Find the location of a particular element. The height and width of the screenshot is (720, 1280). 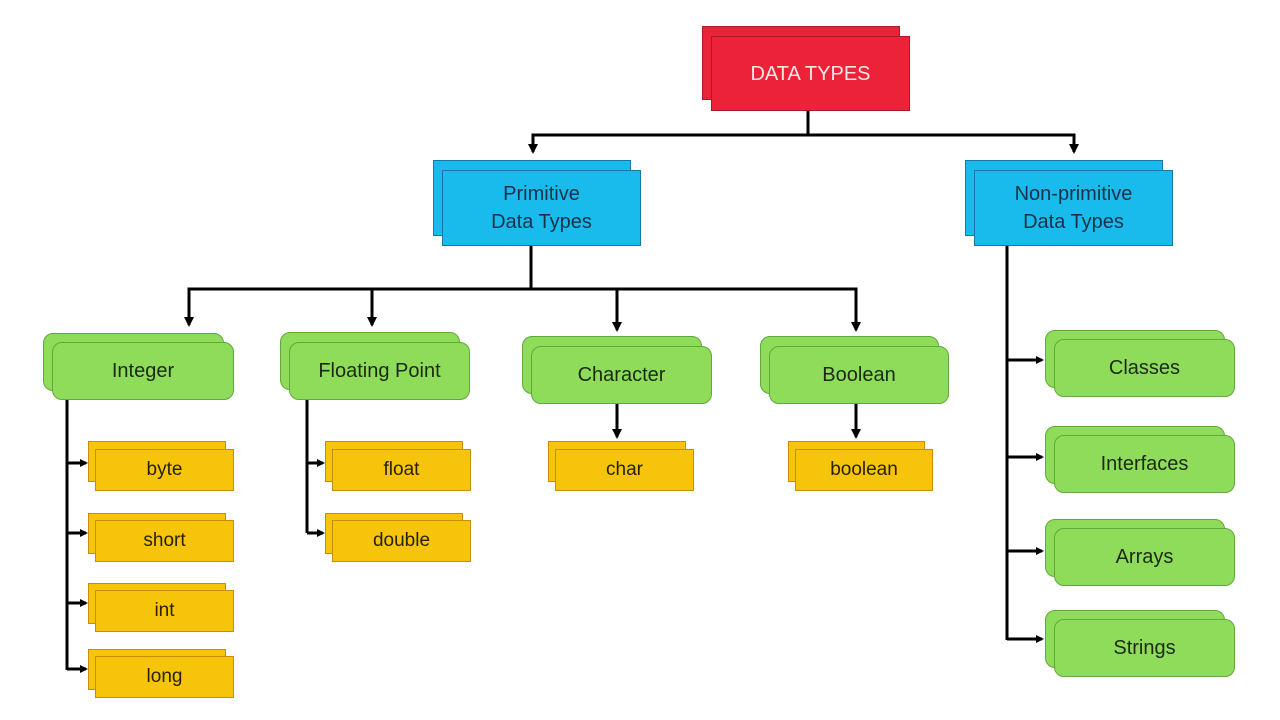

leaf-classes-label: Classes is located at coordinates (1144, 368).